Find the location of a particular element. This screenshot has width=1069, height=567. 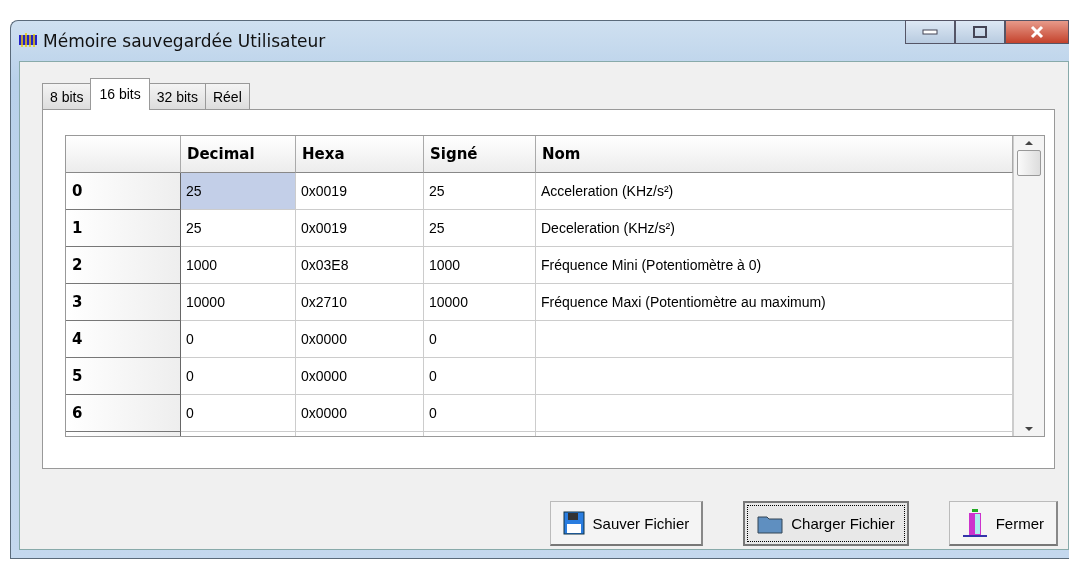

close-icon is located at coordinates (1037, 32).